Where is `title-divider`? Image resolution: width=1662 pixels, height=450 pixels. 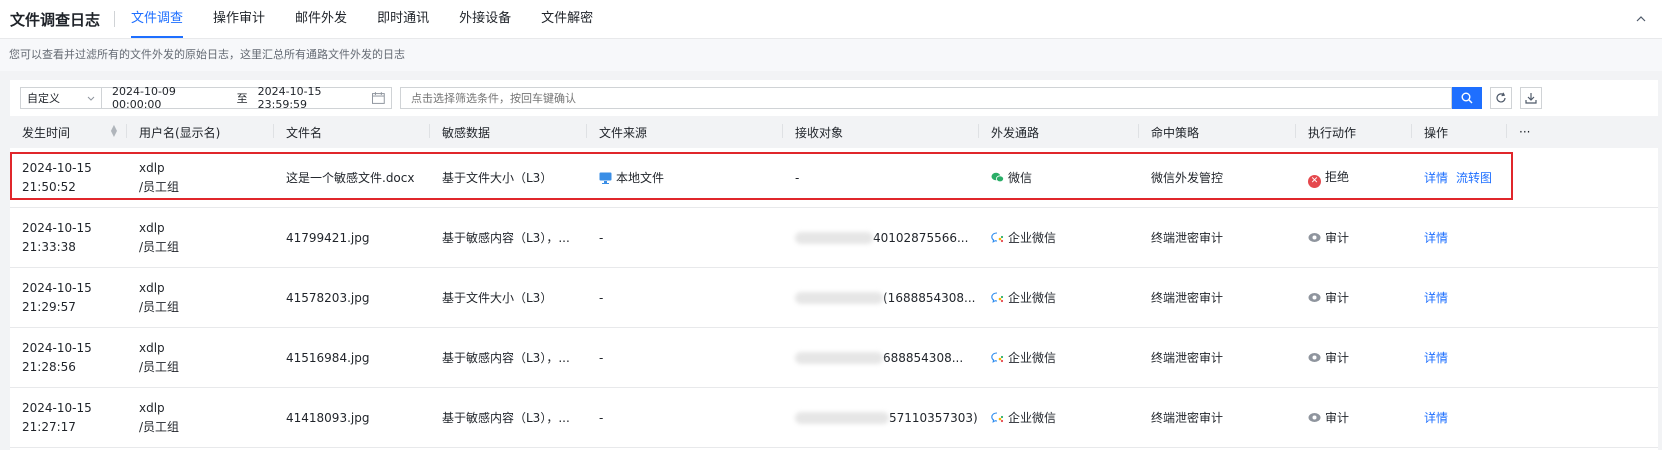 title-divider is located at coordinates (115, 19).